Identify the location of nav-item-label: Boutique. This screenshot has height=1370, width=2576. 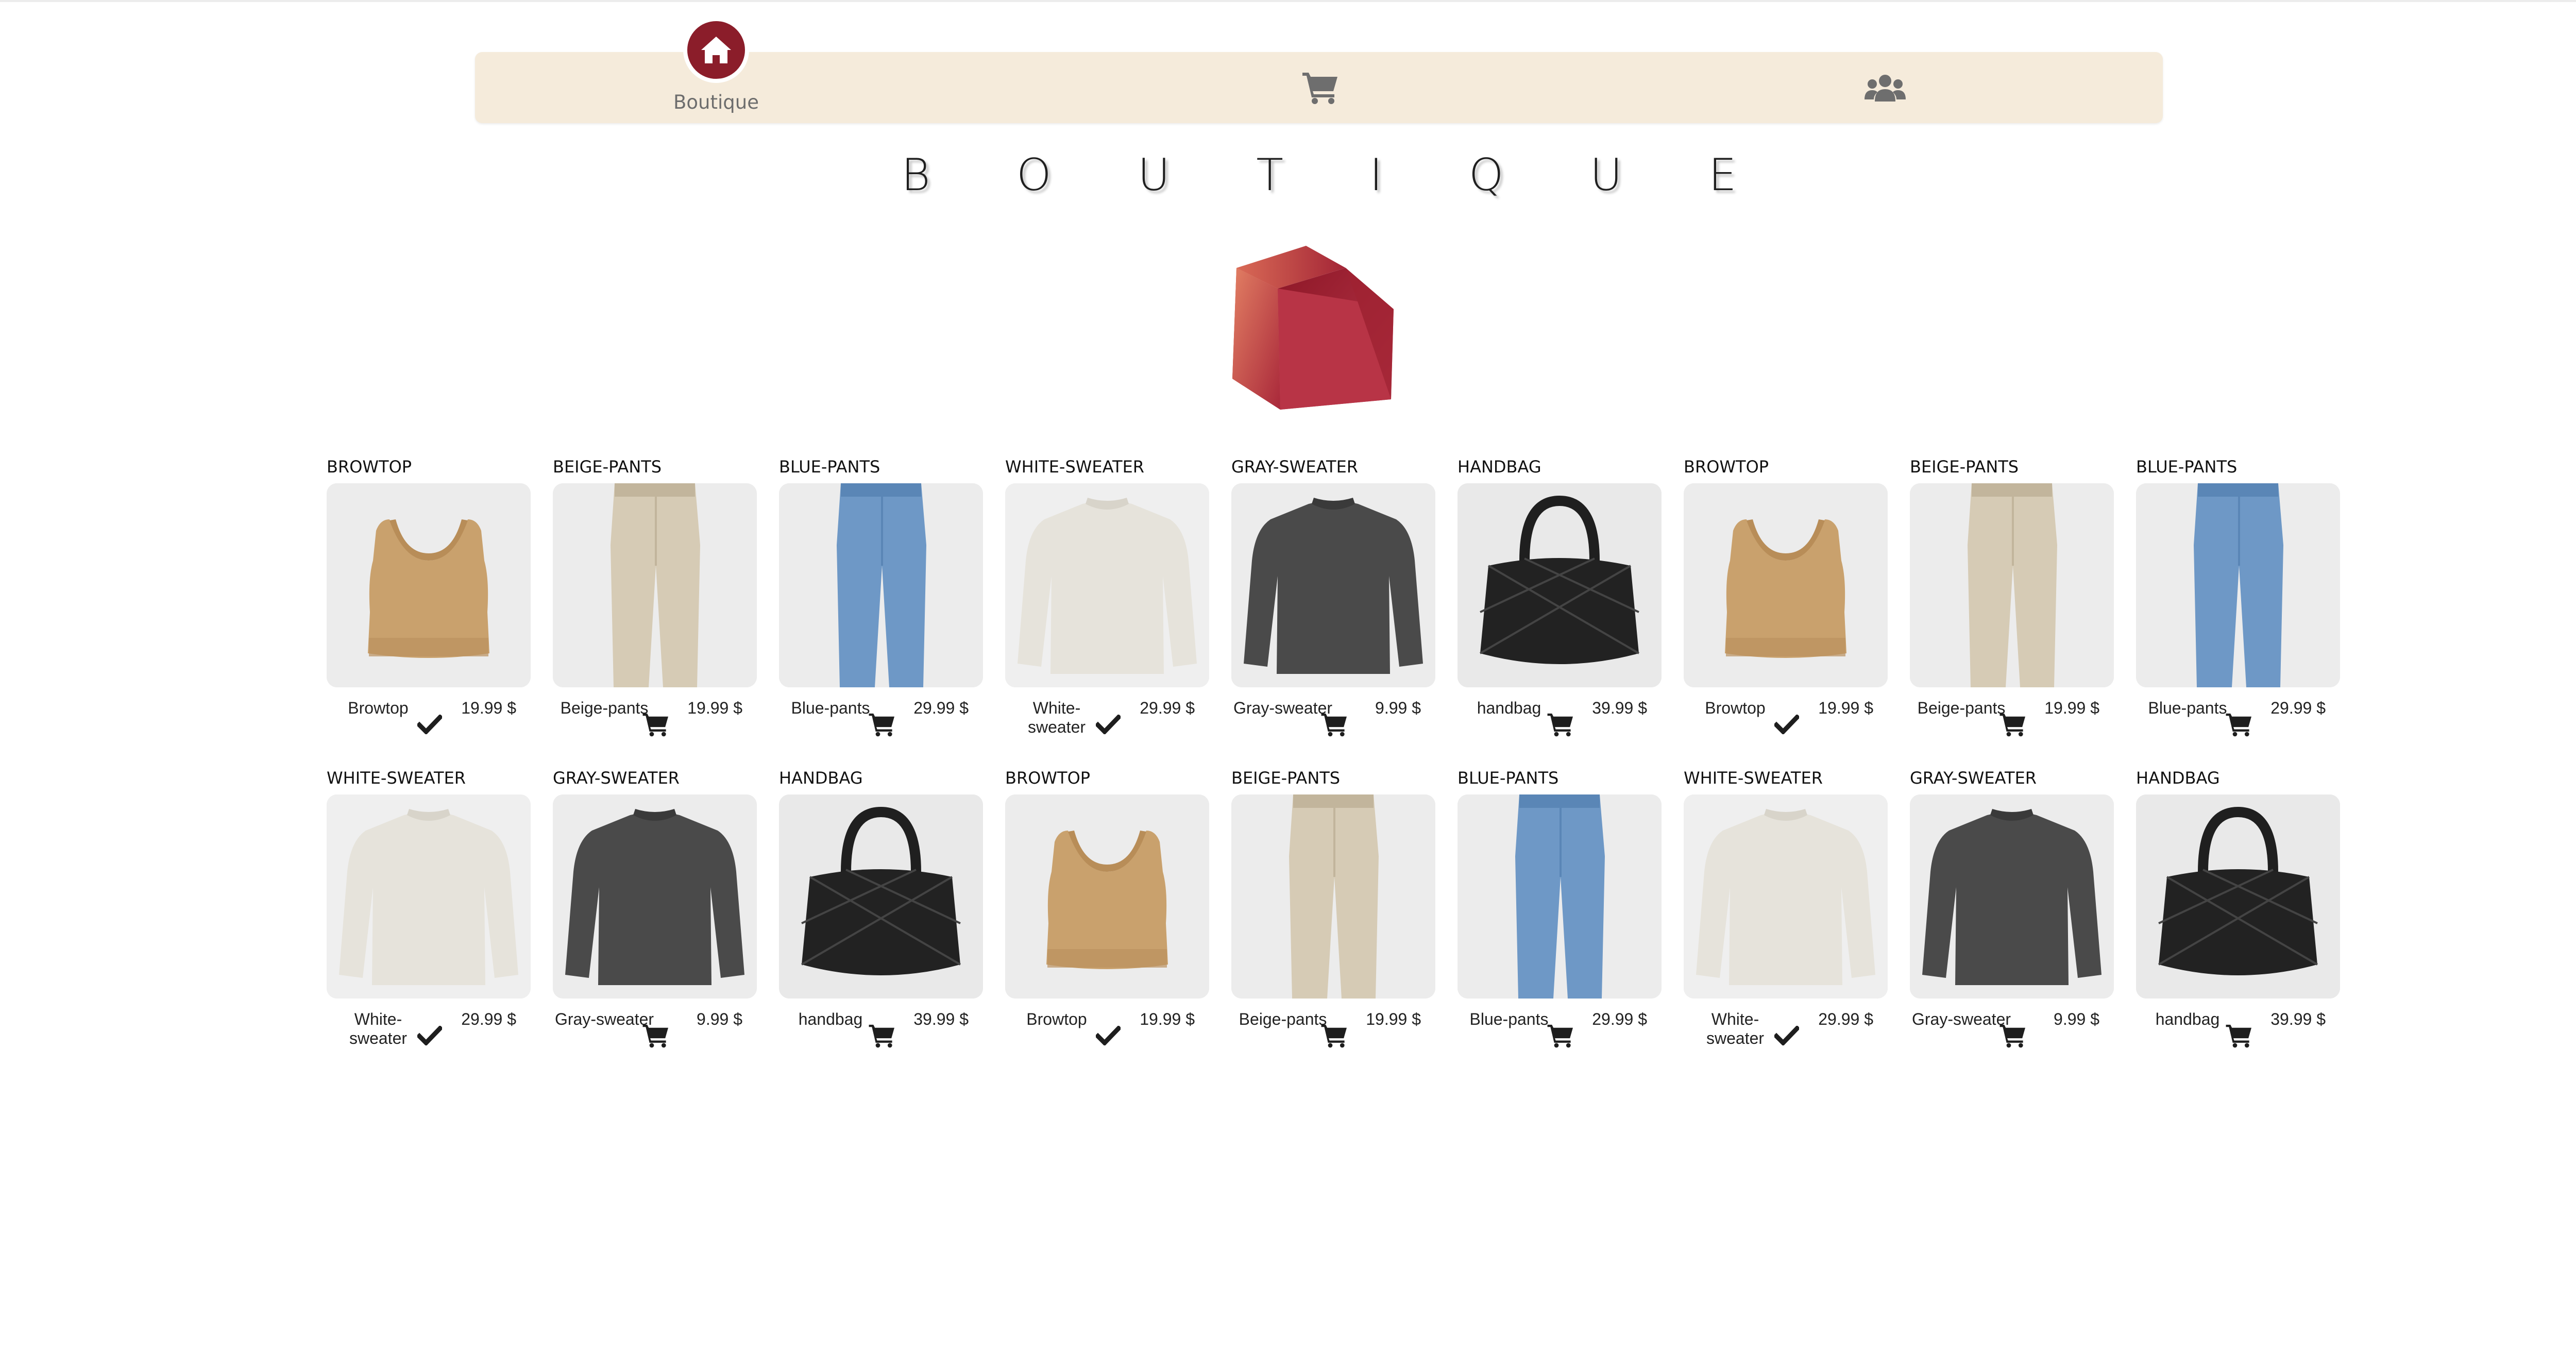
(716, 102).